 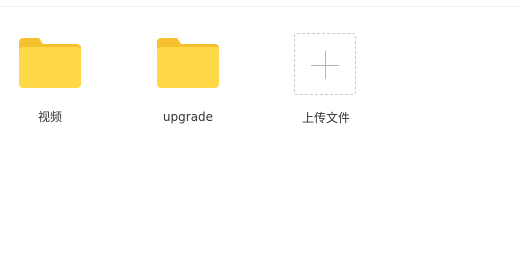 I want to click on upload-dropzone, so click(x=325, y=64).